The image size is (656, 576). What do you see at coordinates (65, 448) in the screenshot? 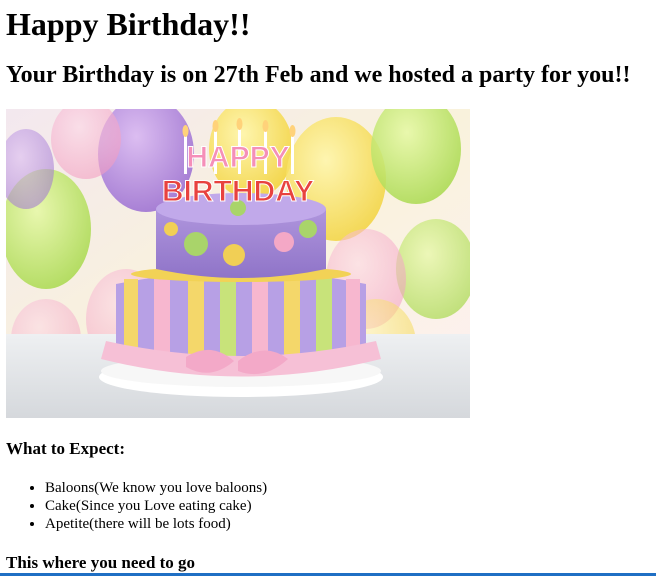
I see `expect-heading: What to Expect:` at bounding box center [65, 448].